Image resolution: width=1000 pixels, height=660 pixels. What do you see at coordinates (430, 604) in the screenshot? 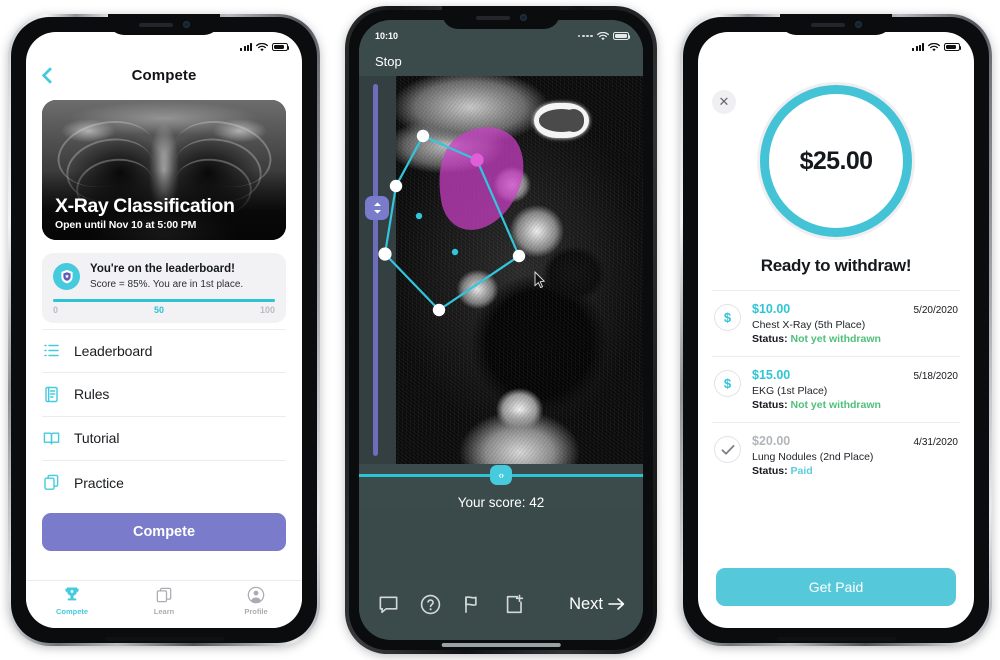
I see `question-circle-icon` at bounding box center [430, 604].